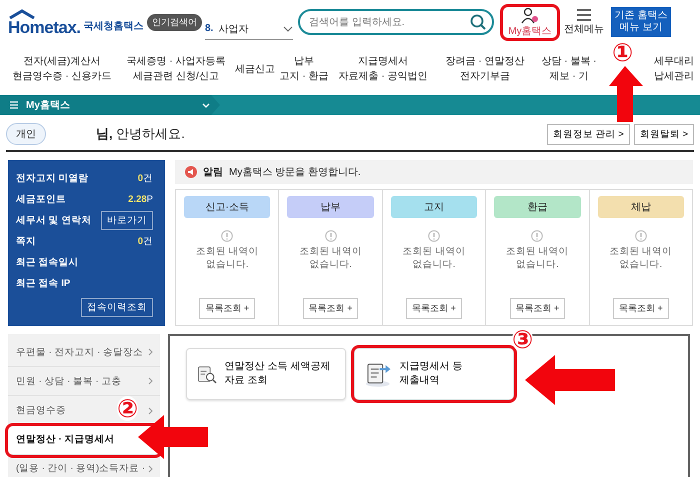  What do you see at coordinates (295, 172) in the screenshot?
I see `notice-message: My홈택스 방문을 환영합니다.` at bounding box center [295, 172].